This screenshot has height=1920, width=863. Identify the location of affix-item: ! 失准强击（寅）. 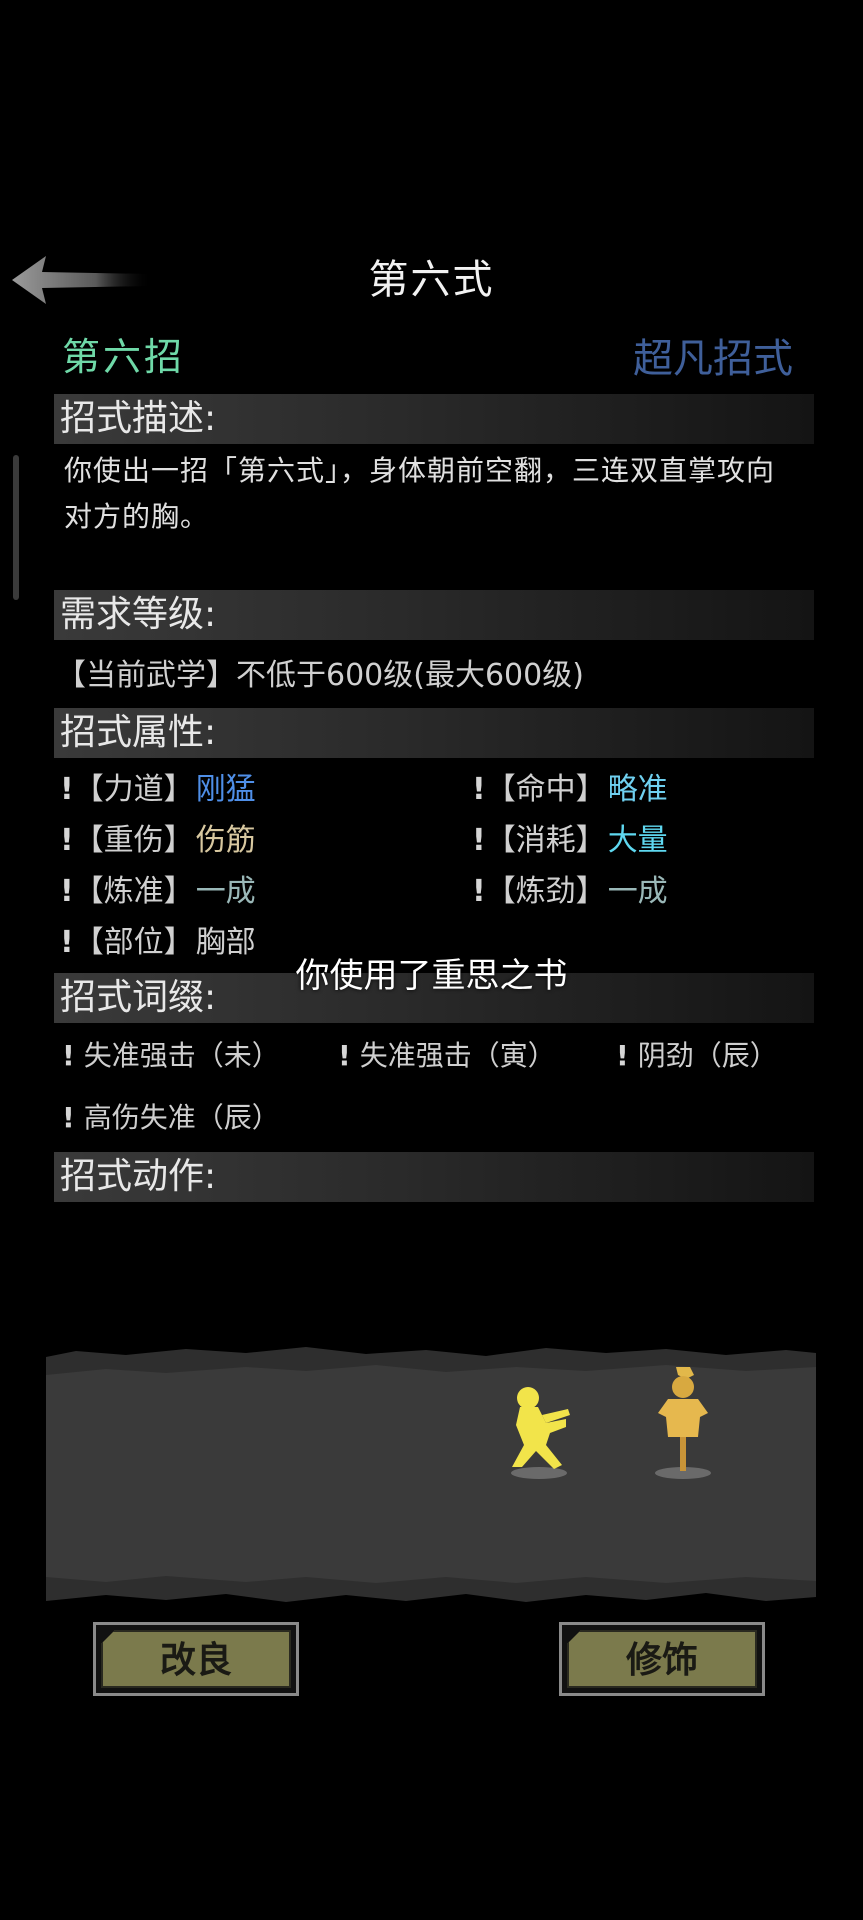
(447, 1054).